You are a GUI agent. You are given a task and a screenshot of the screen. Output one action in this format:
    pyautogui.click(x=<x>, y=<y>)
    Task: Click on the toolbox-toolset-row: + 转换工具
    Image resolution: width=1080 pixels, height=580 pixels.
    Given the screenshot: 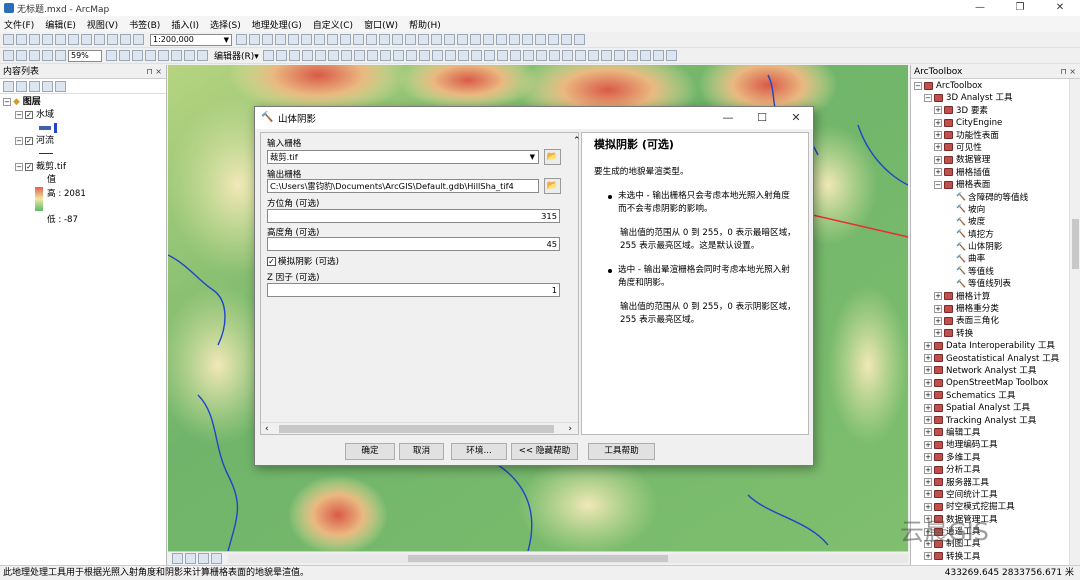 What is the action you would take?
    pyautogui.click(x=997, y=557)
    